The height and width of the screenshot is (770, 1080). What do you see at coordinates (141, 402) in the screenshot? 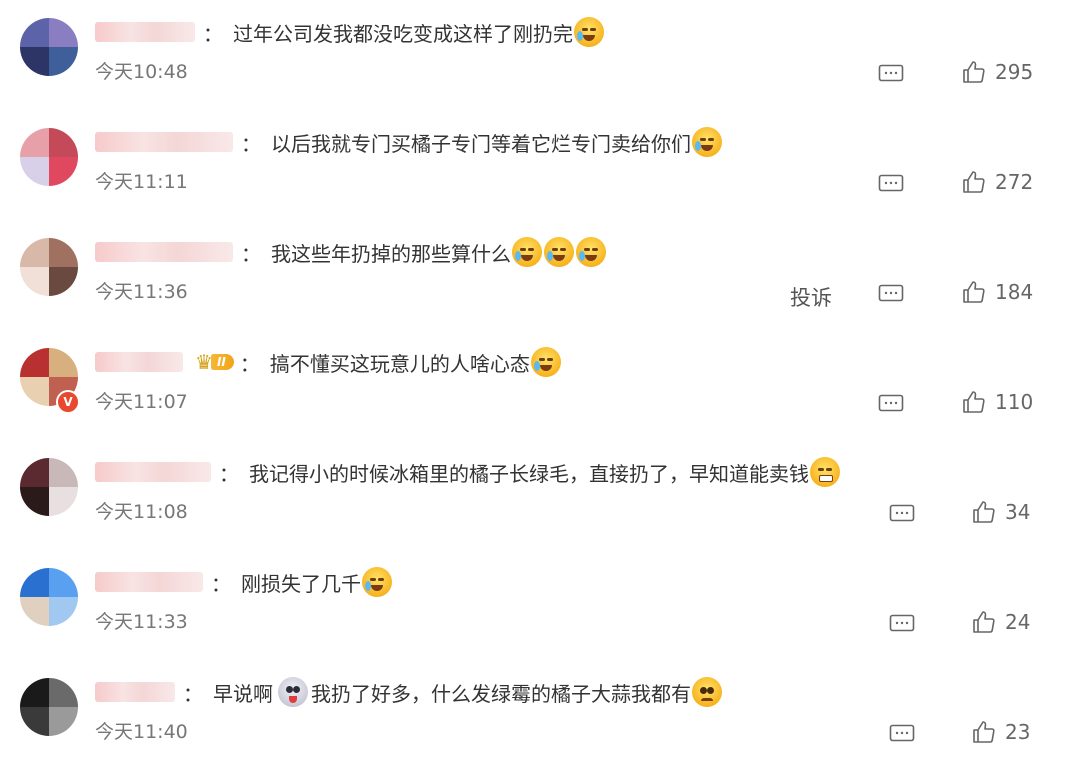
I see `comment-time: 今天11:07` at bounding box center [141, 402].